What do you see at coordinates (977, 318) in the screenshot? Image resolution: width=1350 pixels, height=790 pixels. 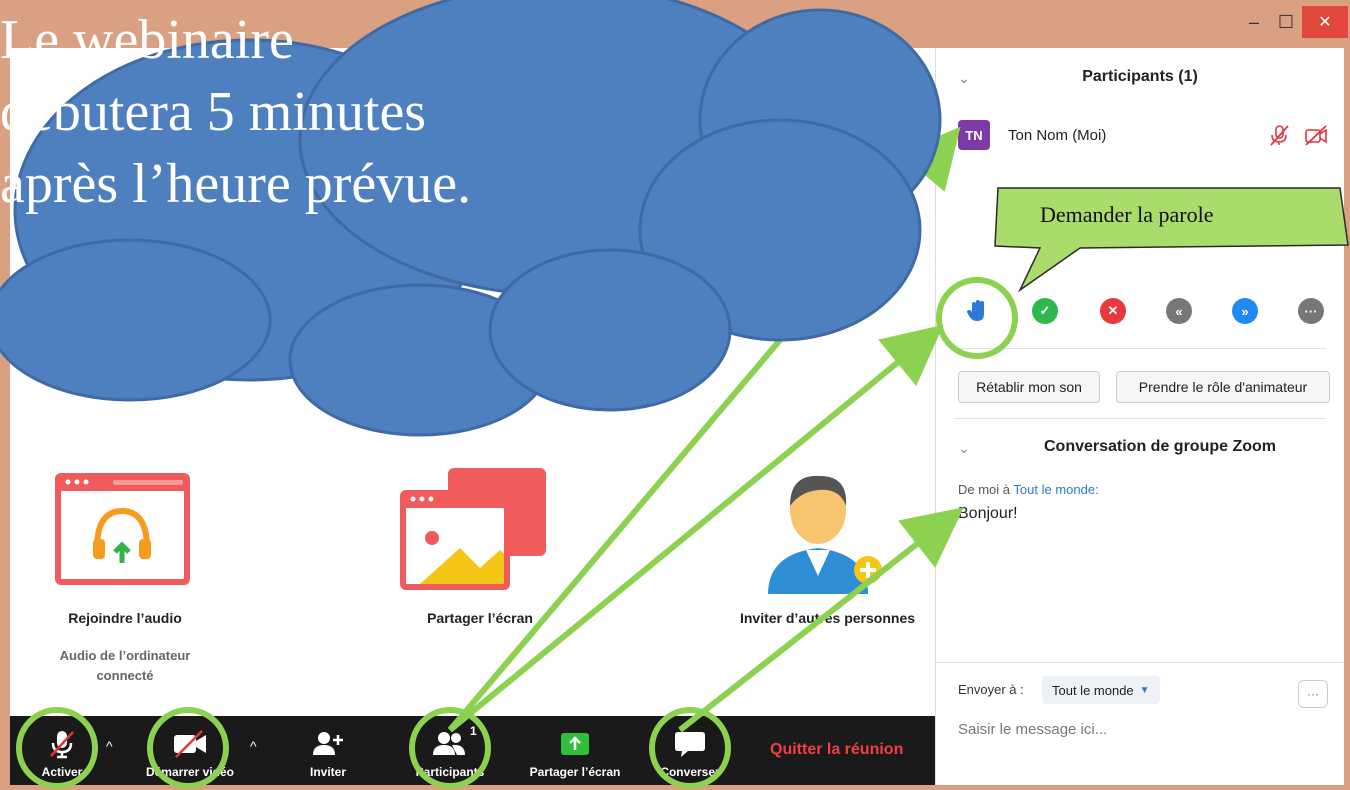 I see `circle-raise-hand` at bounding box center [977, 318].